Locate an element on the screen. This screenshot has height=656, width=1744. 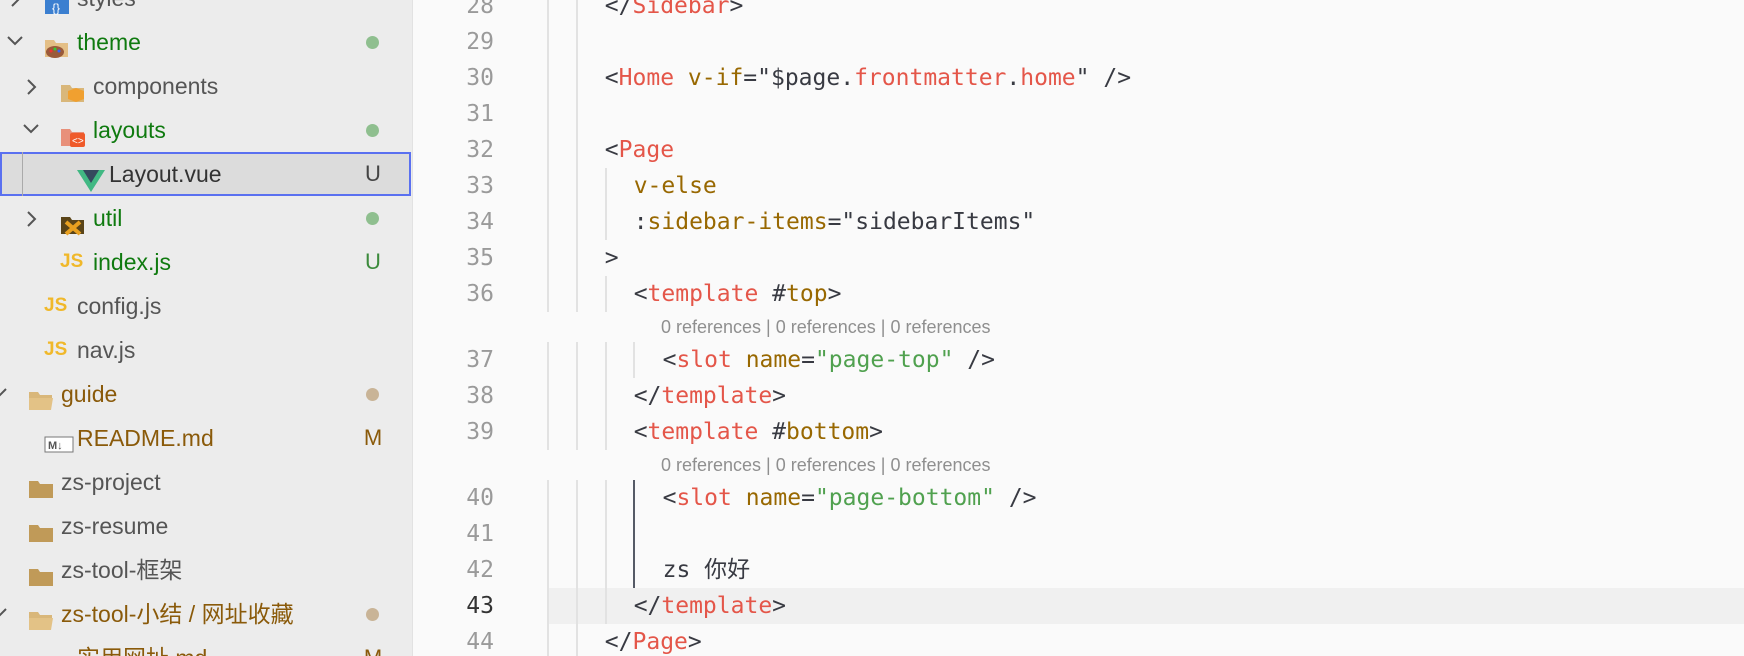
code-token: v-if is located at coordinates (715, 78).